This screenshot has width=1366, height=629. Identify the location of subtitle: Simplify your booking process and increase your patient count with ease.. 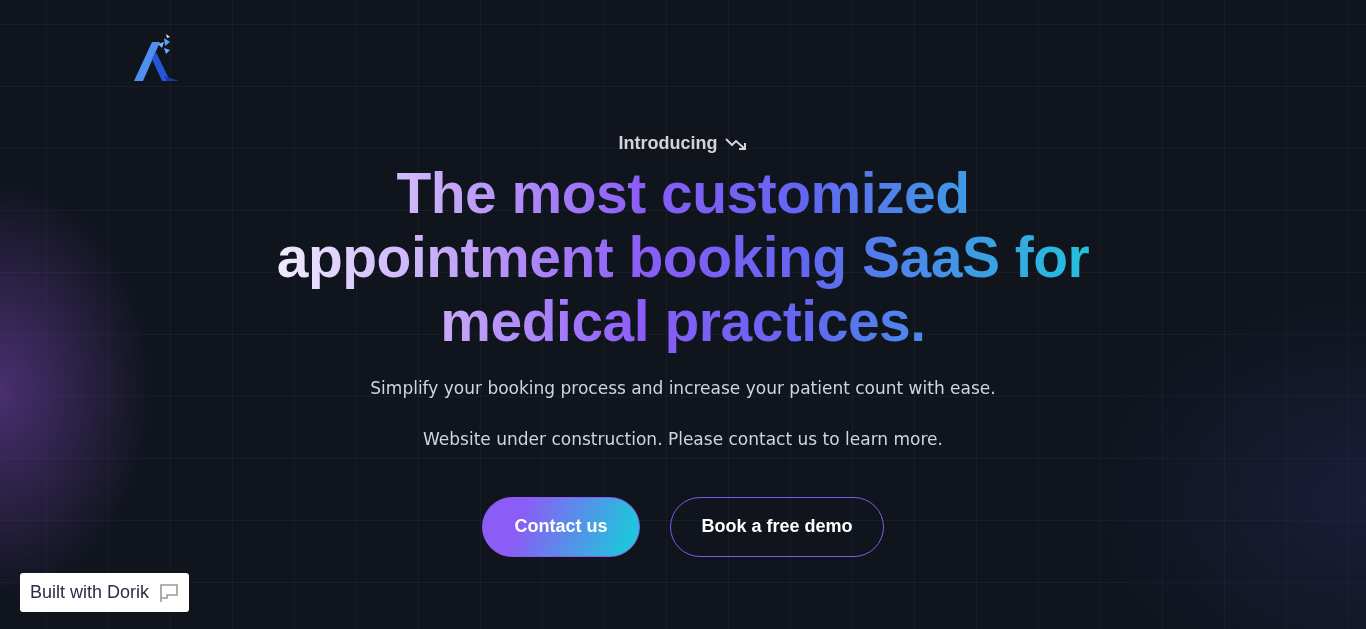
(683, 388).